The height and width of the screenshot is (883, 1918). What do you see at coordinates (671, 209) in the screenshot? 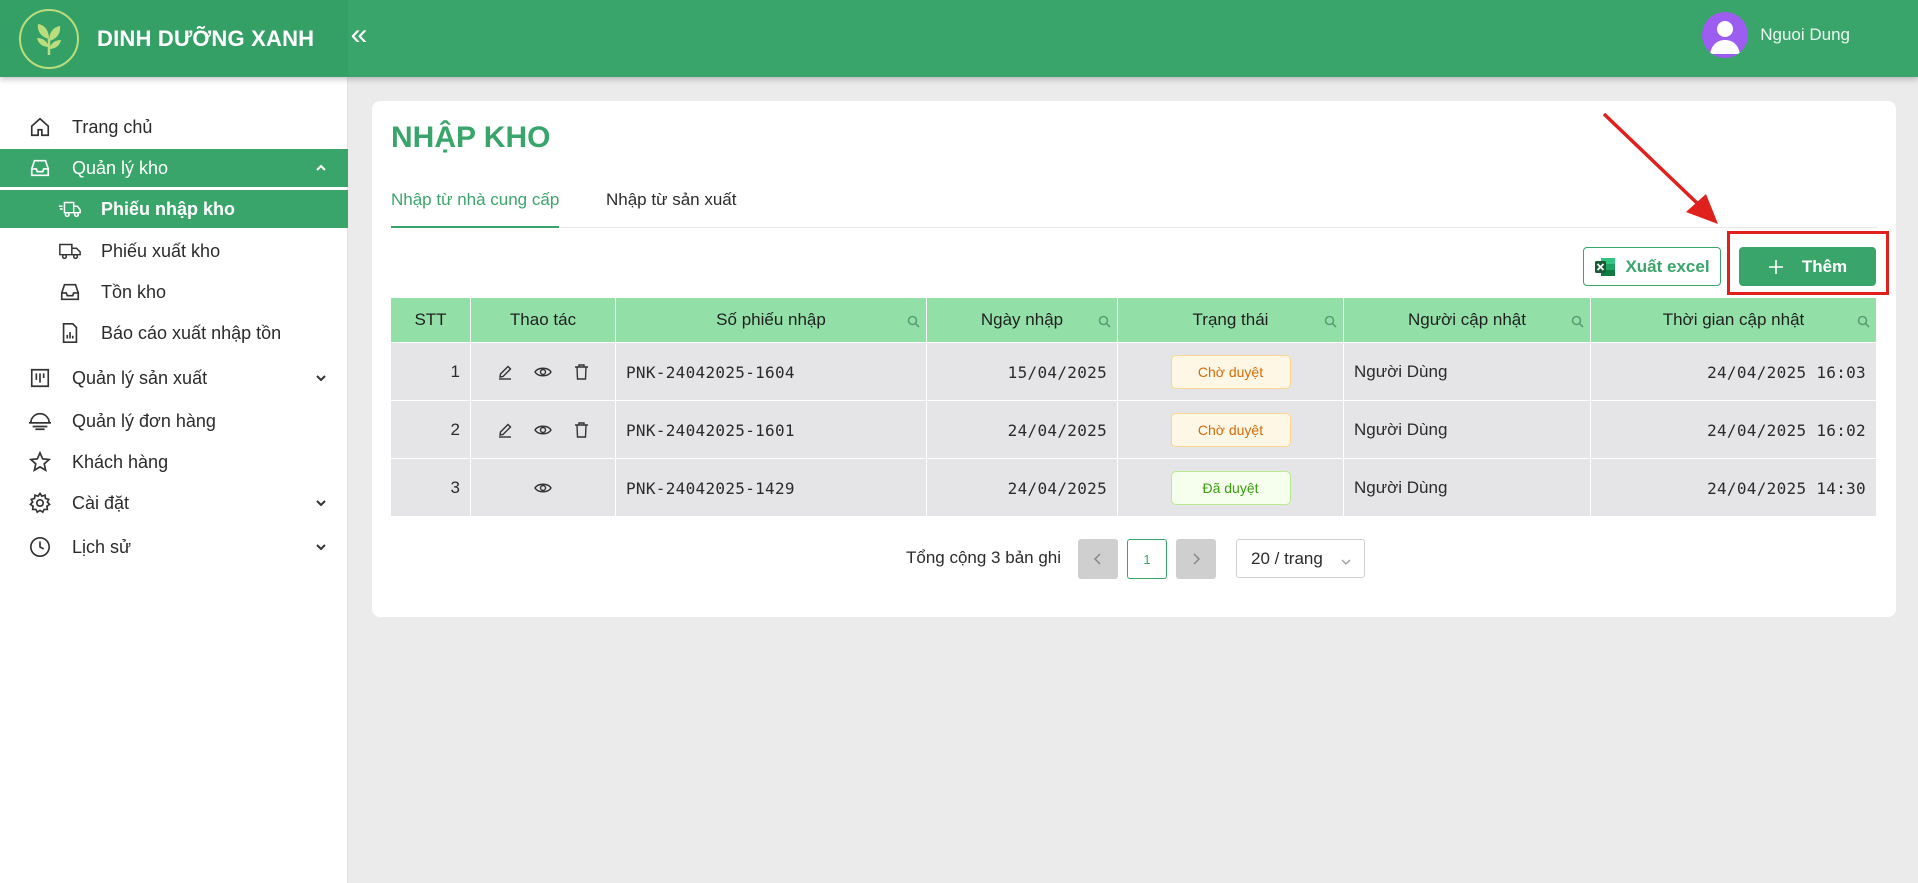
I see `tab-production-import: Nhập từ sản xuất` at bounding box center [671, 209].